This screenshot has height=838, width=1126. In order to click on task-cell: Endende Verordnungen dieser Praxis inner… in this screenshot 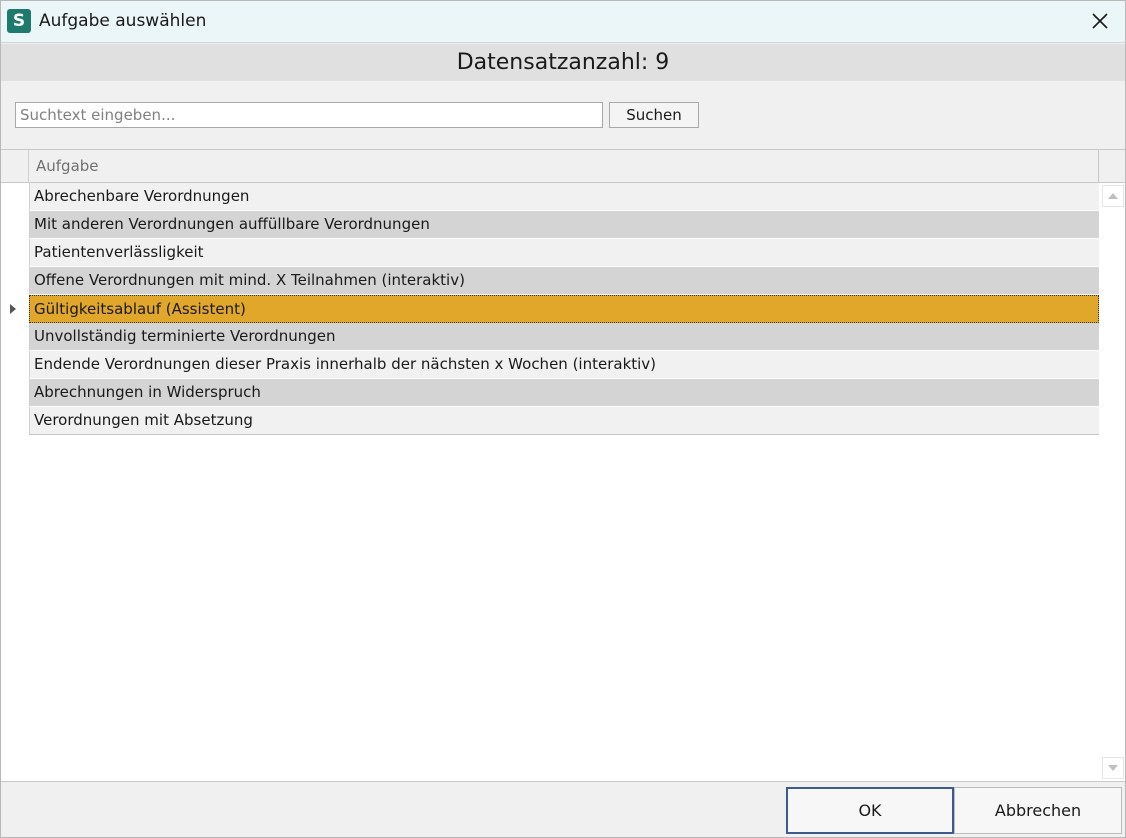, I will do `click(564, 365)`.